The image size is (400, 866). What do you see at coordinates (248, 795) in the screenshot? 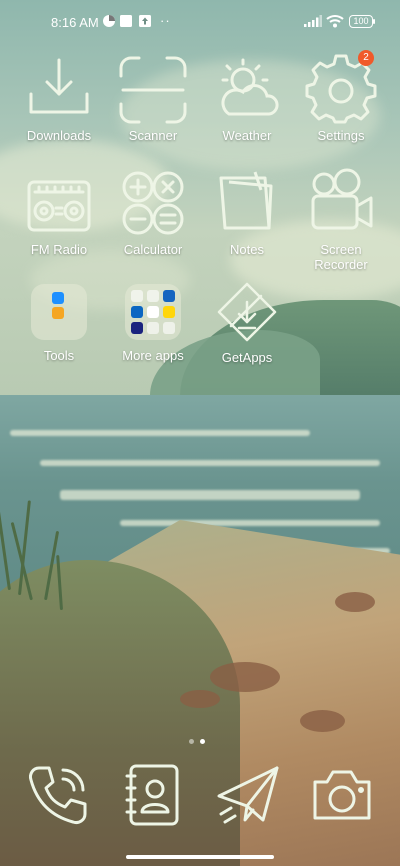
I see `messages-icon` at bounding box center [248, 795].